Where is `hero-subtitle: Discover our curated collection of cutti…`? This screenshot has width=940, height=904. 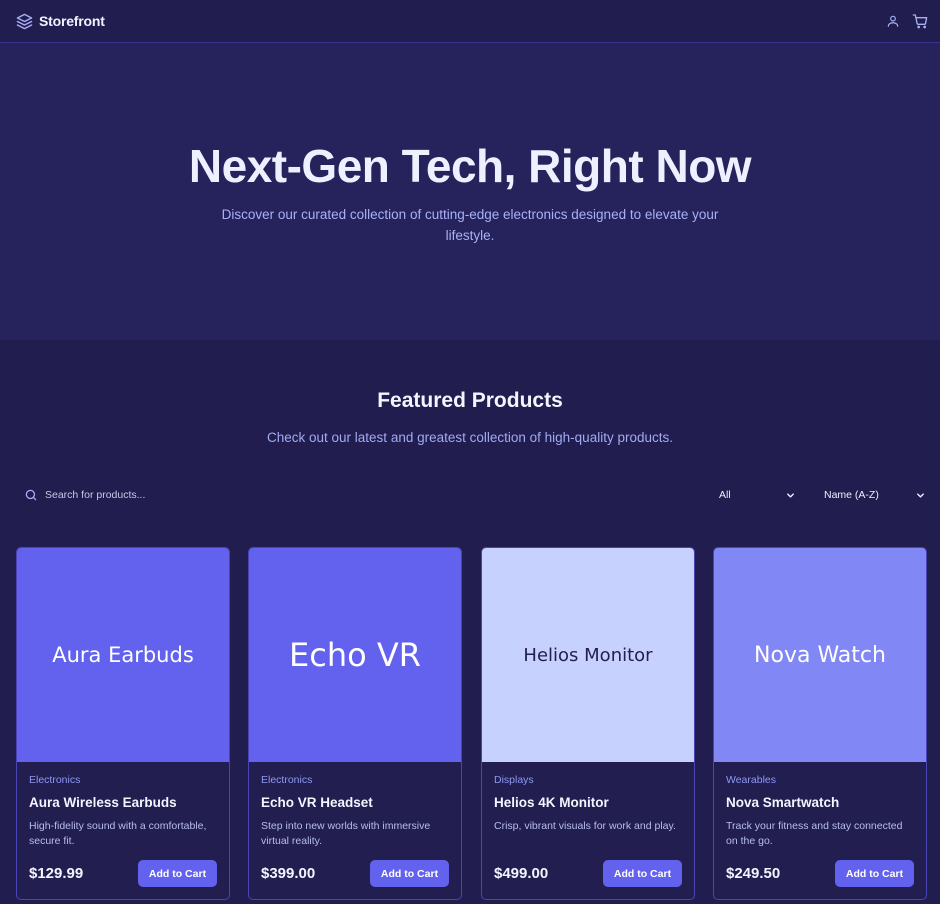 hero-subtitle: Discover our curated collection of cutti… is located at coordinates (470, 225).